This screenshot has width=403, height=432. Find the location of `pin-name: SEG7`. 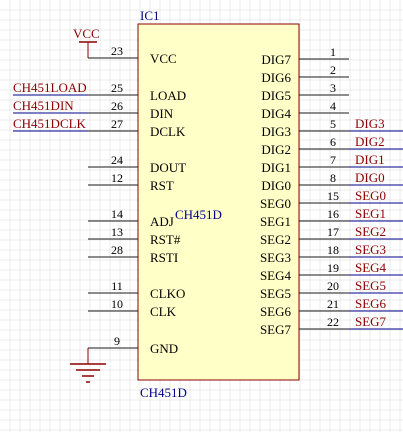

pin-name: SEG7 is located at coordinates (276, 329).